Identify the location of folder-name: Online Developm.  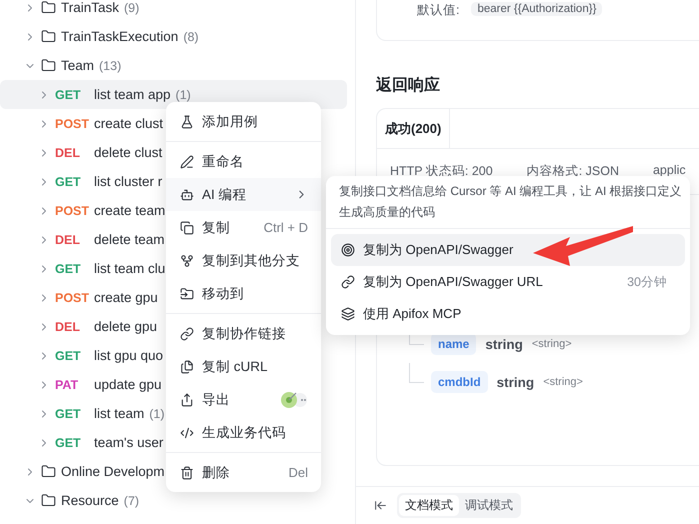
(113, 471).